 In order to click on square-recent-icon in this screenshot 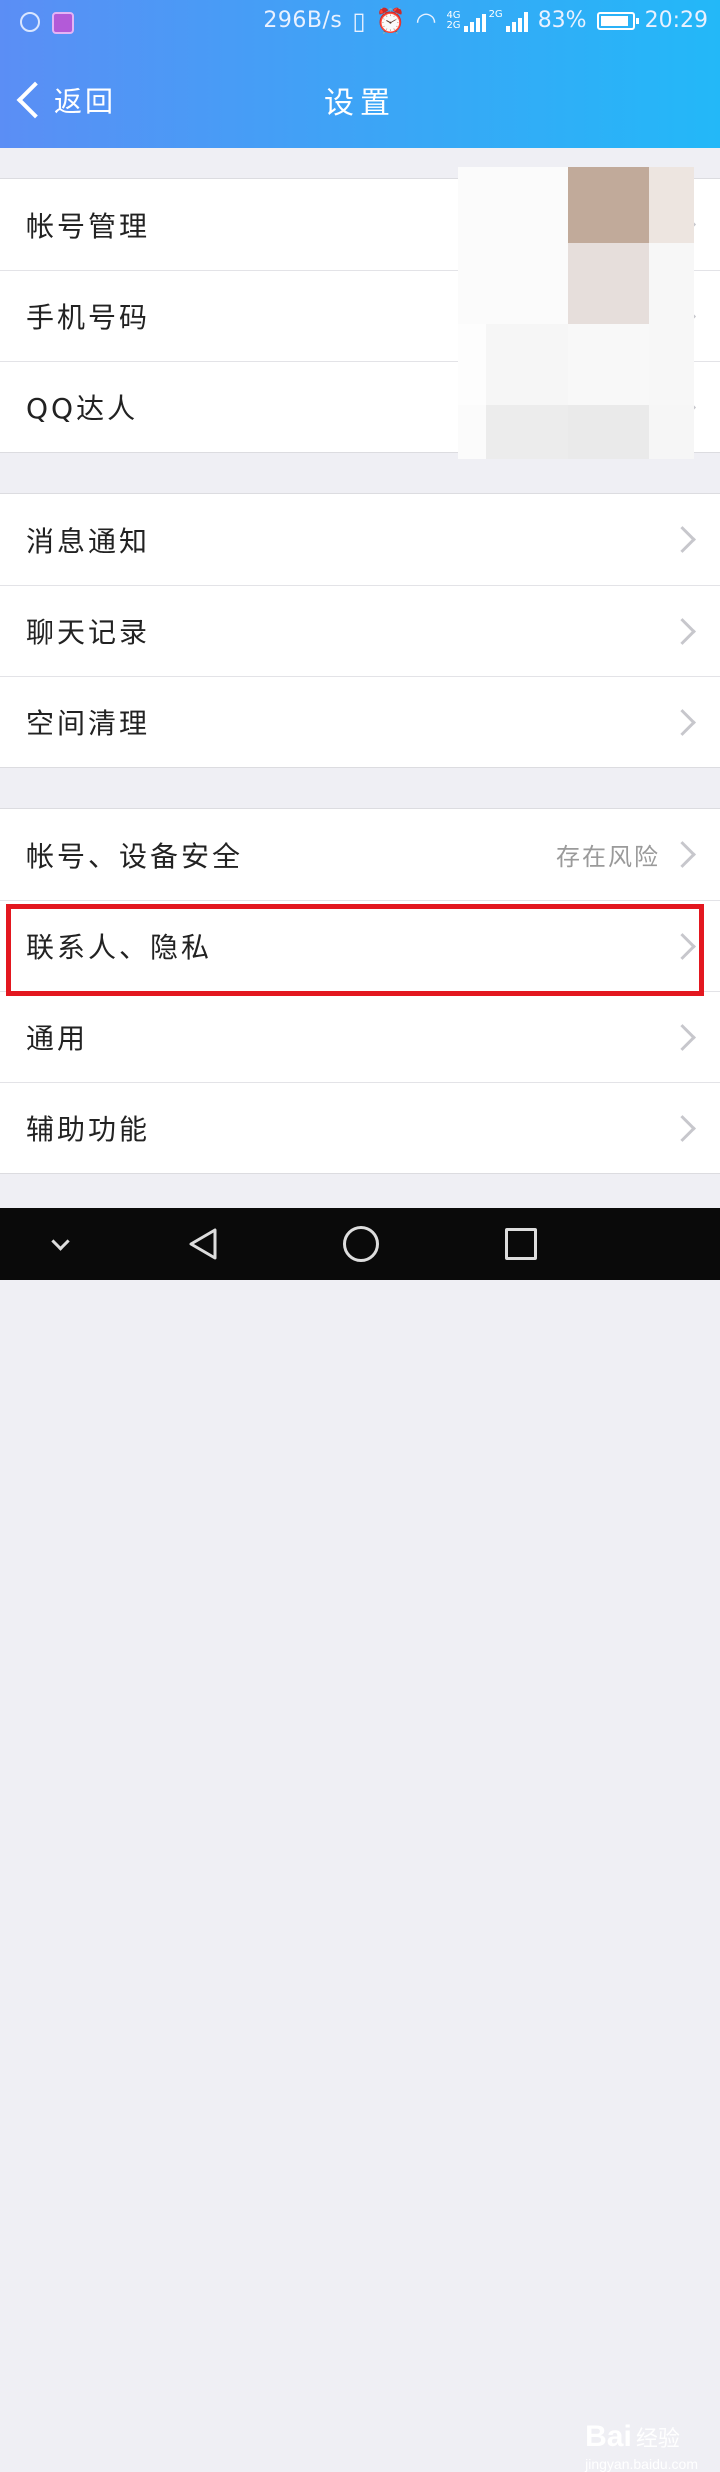, I will do `click(521, 1244)`.